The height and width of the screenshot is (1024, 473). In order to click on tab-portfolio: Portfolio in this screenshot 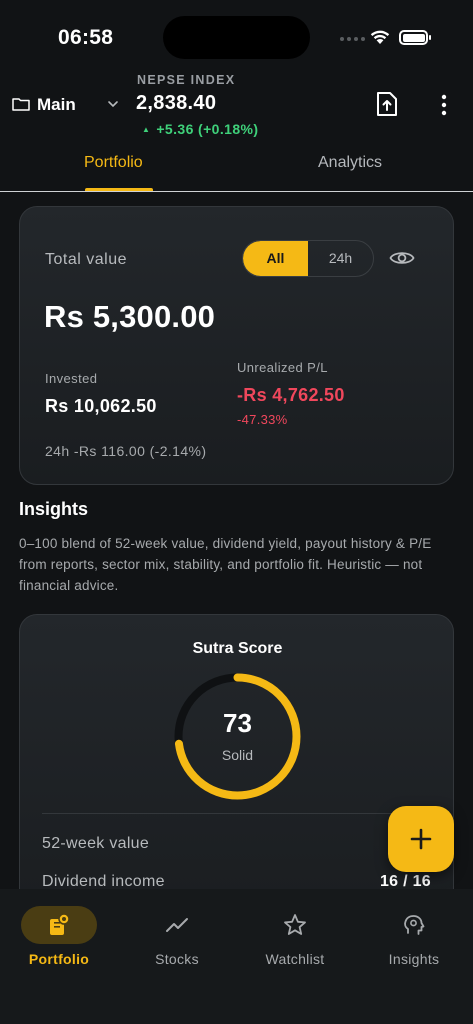, I will do `click(113, 163)`.